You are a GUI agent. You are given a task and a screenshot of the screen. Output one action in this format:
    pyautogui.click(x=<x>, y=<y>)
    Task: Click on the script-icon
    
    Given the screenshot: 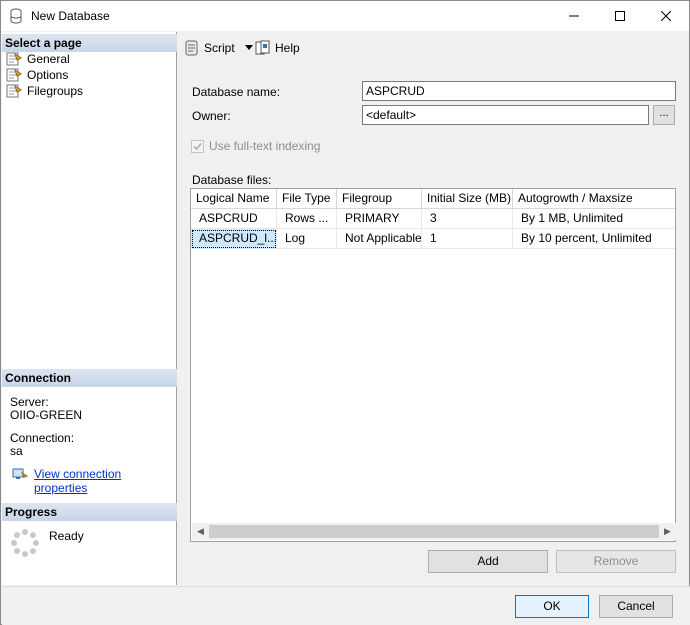 What is the action you would take?
    pyautogui.click(x=191, y=48)
    